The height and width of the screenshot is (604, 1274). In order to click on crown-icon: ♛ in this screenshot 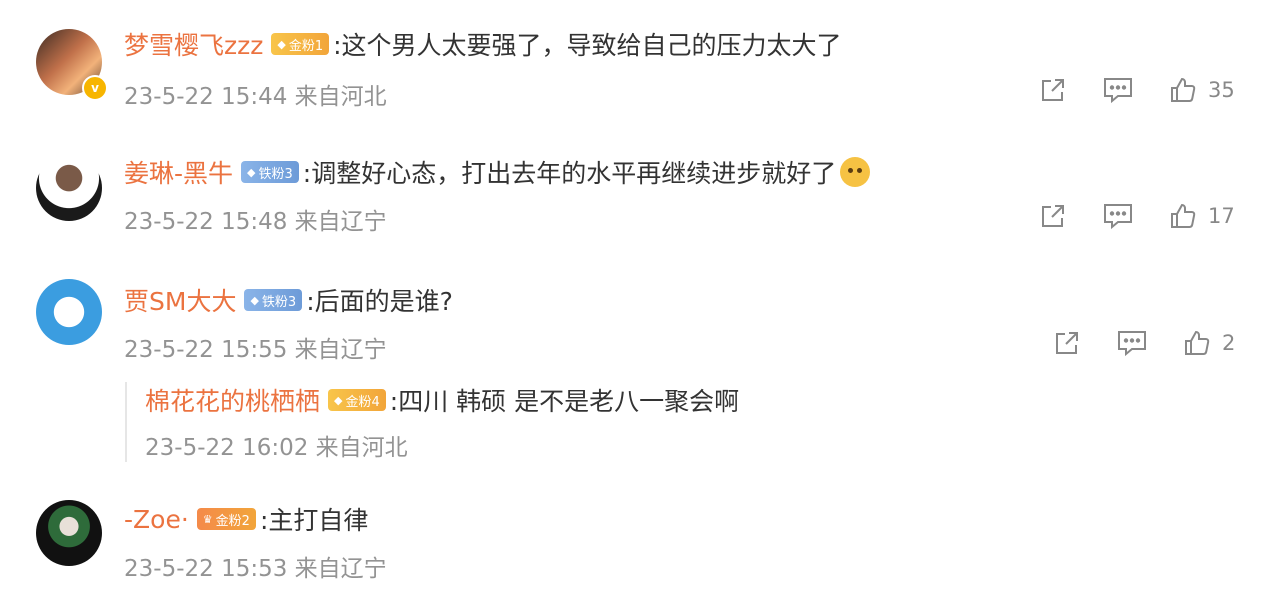, I will do `click(207, 519)`.